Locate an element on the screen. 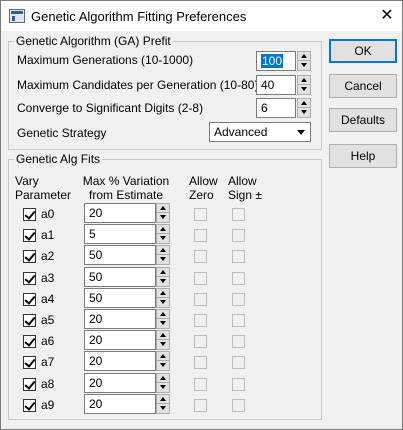 The image size is (403, 430). parameter-label: a5 is located at coordinates (48, 320).